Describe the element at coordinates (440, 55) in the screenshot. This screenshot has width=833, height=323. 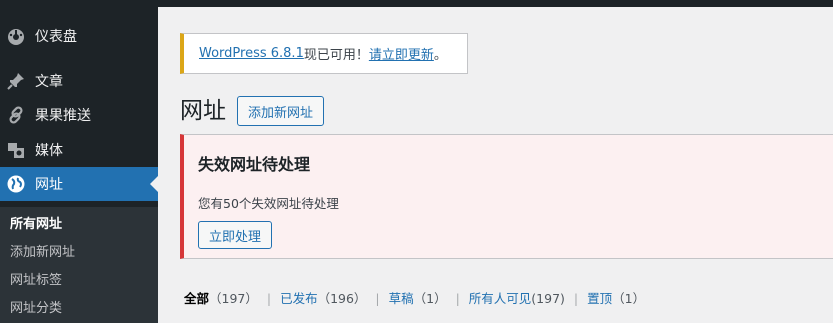
I see `update-notice-end: 。` at that location.